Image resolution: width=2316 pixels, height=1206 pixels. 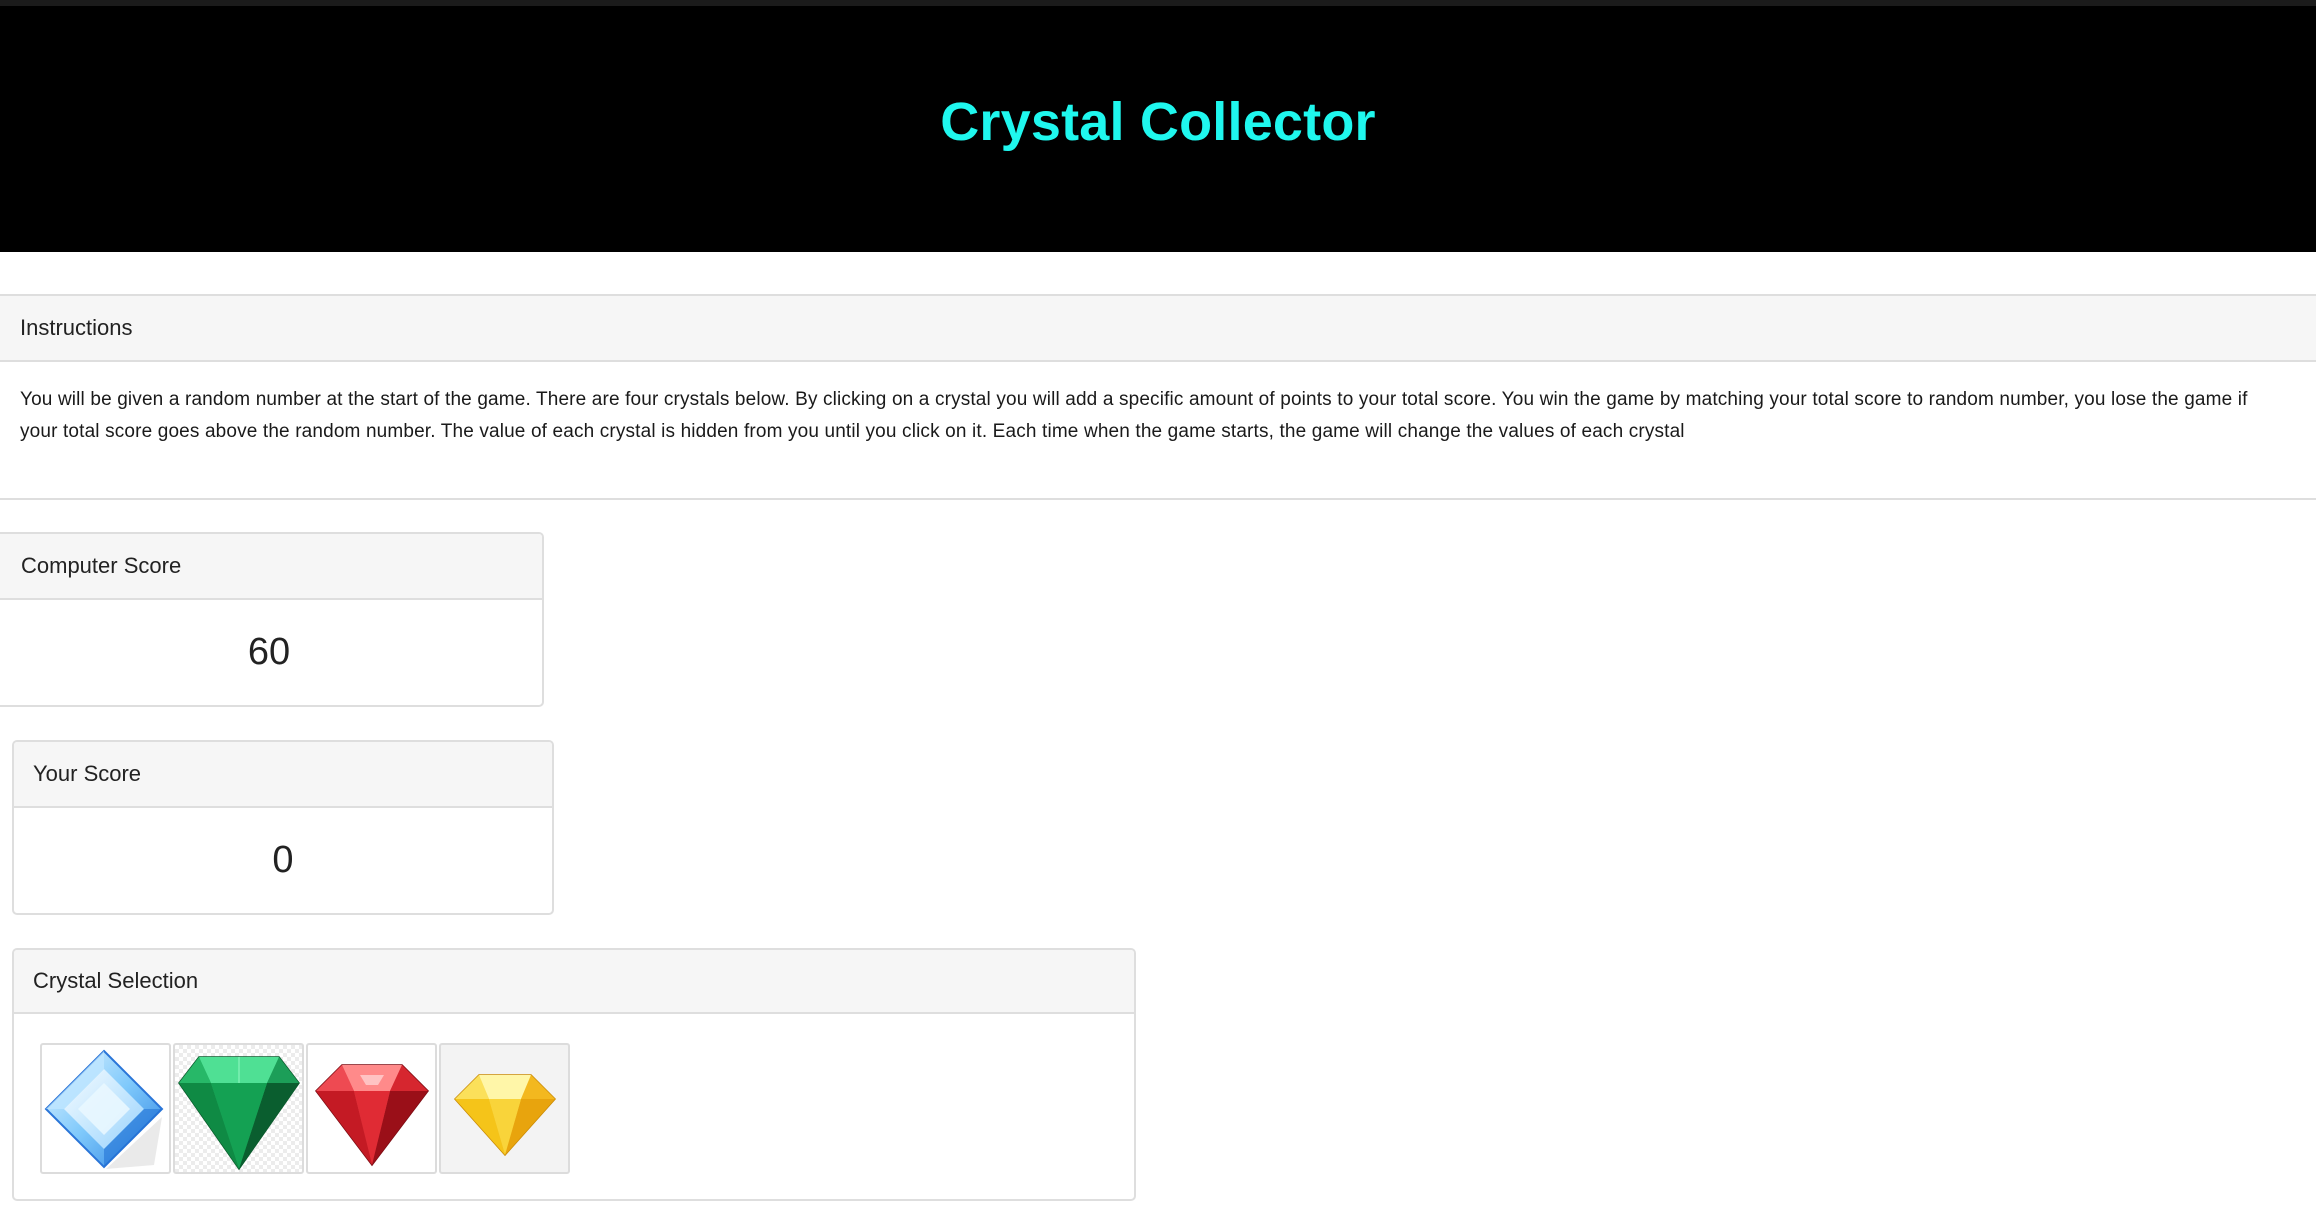 I want to click on your-score-heading: Your Score, so click(x=283, y=775).